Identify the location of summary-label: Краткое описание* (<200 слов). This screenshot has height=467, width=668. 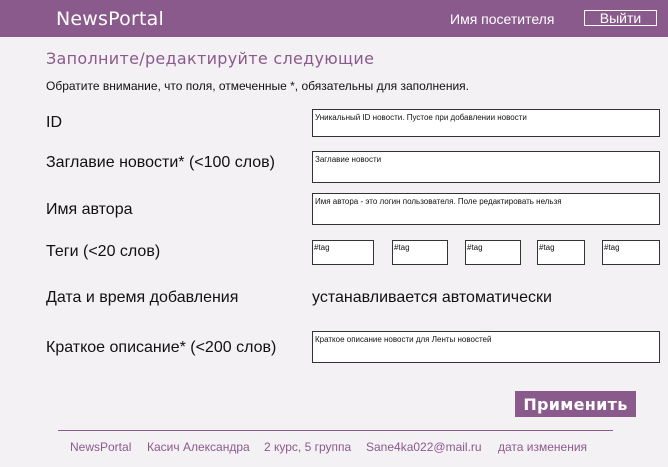
(161, 347).